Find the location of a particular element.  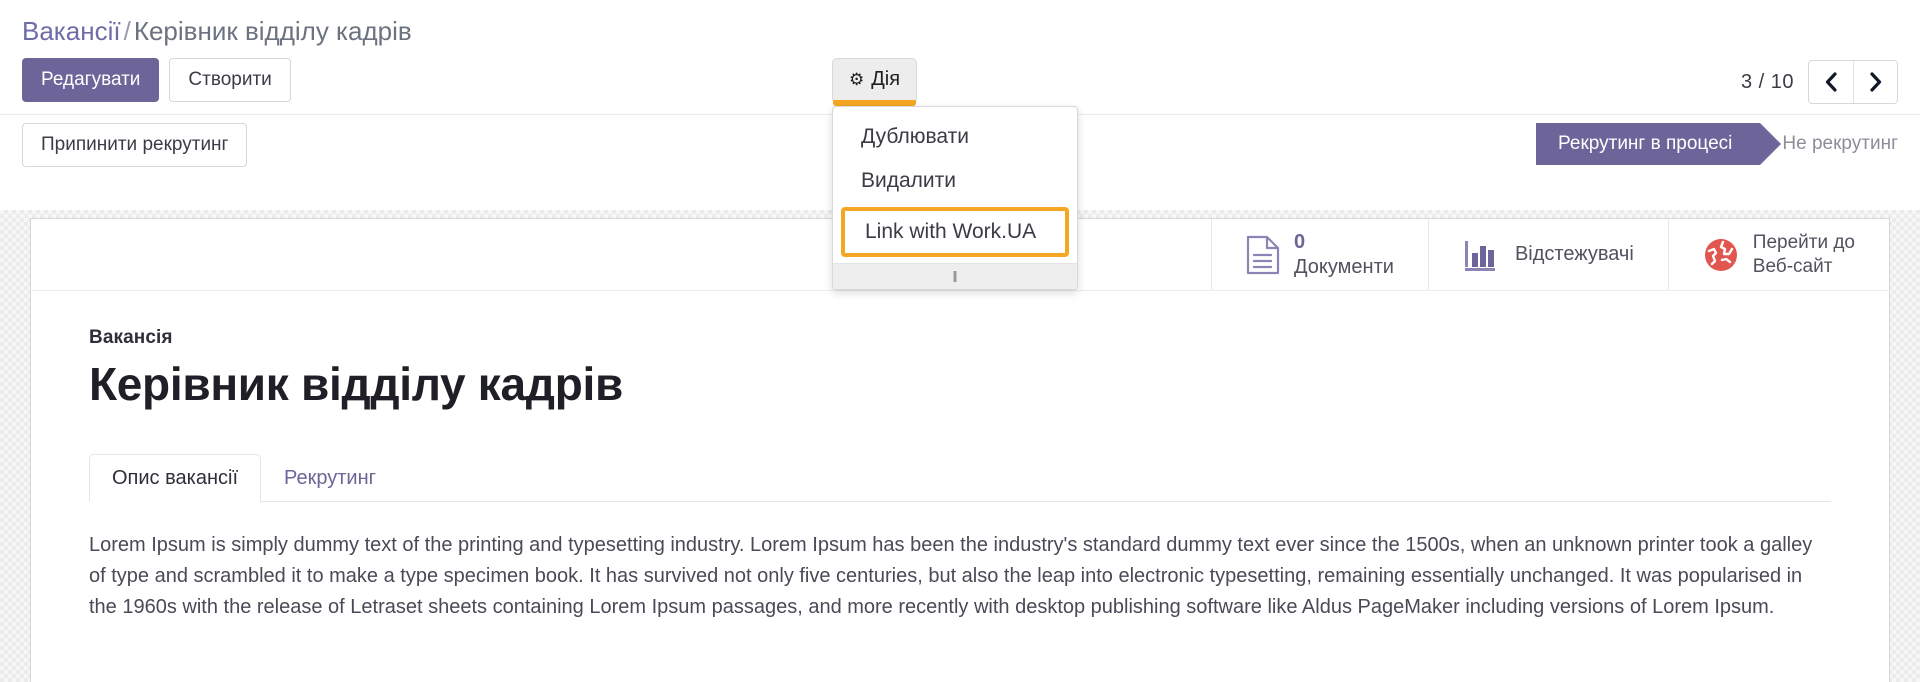

pager-count: 3 / 10 is located at coordinates (1767, 81).